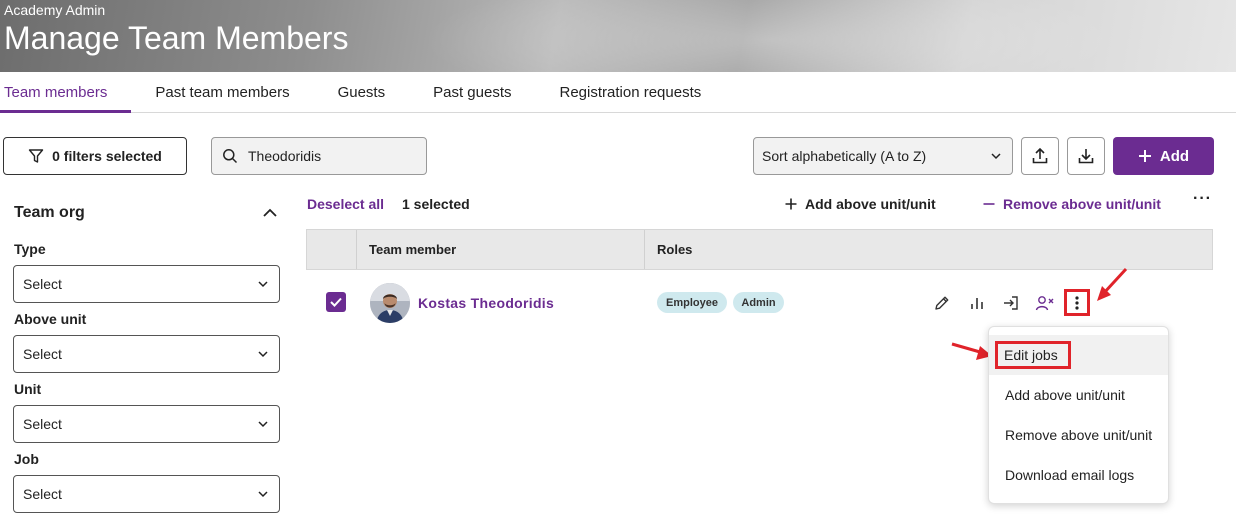 Image resolution: width=1236 pixels, height=518 pixels. What do you see at coordinates (692, 302) in the screenshot?
I see `role-badge-employee: Employee` at bounding box center [692, 302].